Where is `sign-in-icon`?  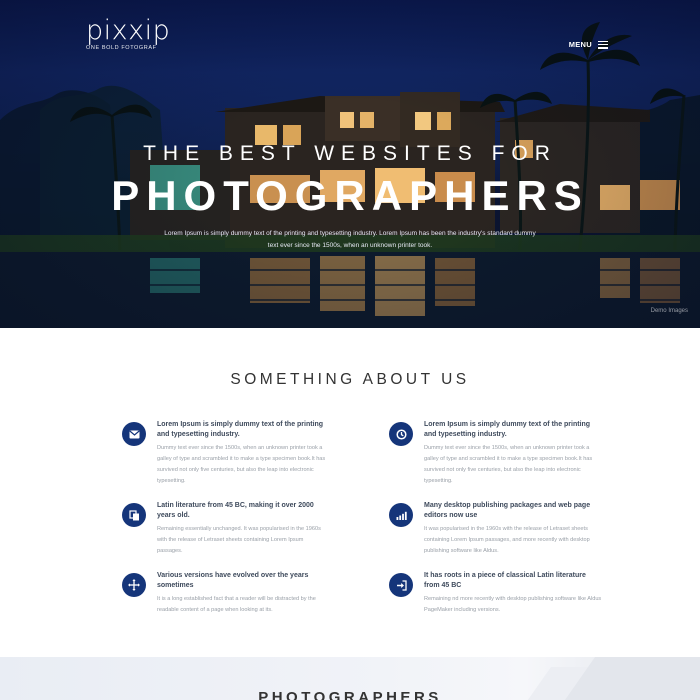 sign-in-icon is located at coordinates (401, 585).